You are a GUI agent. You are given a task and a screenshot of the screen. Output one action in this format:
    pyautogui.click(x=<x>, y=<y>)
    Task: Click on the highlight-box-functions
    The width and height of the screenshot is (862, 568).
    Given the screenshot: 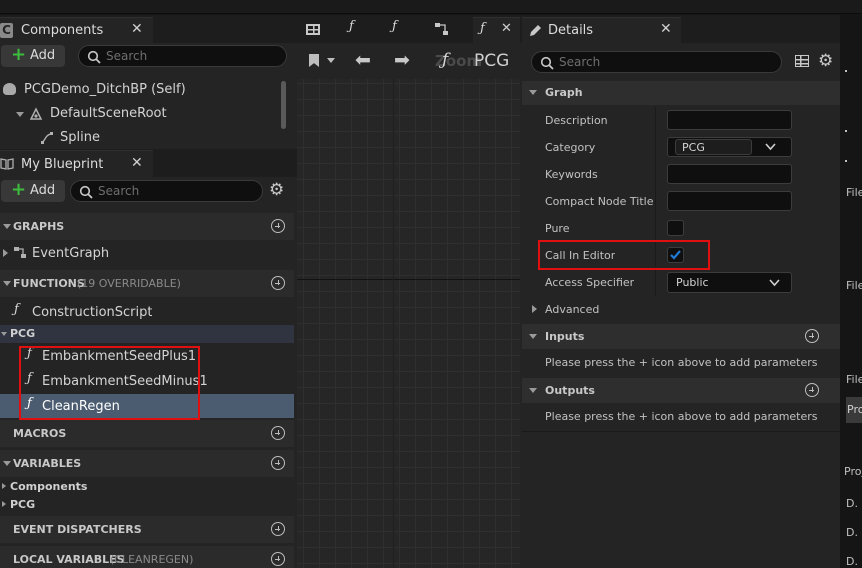 What is the action you would take?
    pyautogui.click(x=109, y=383)
    